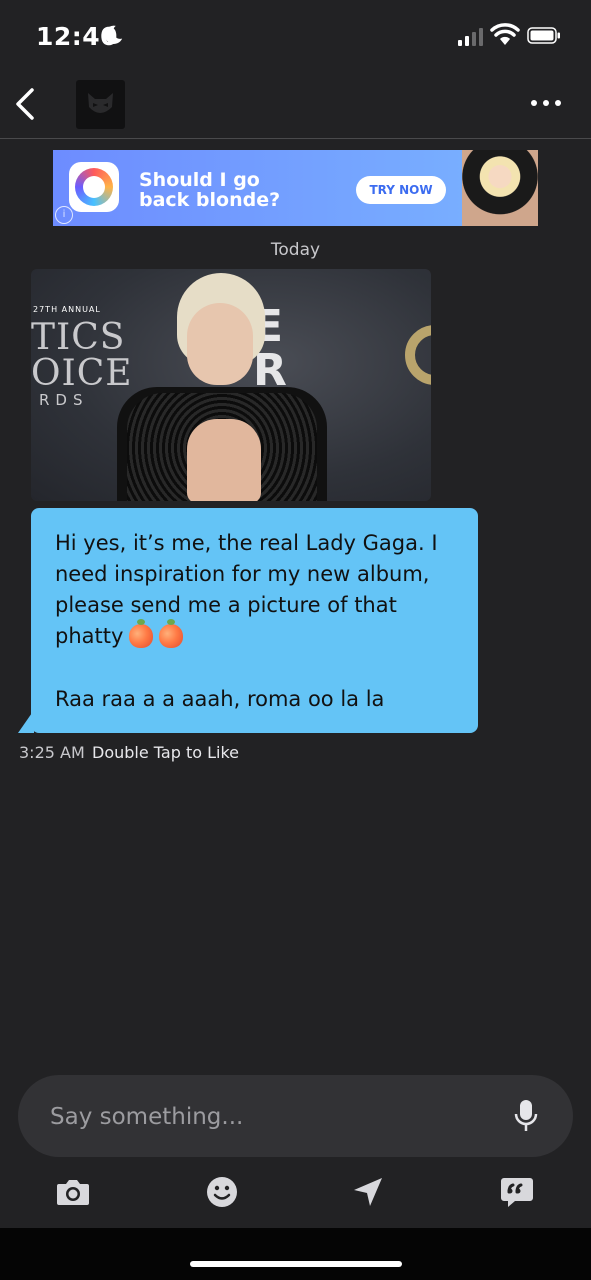 The image size is (591, 1280). What do you see at coordinates (295, 138) in the screenshot?
I see `header-divider` at bounding box center [295, 138].